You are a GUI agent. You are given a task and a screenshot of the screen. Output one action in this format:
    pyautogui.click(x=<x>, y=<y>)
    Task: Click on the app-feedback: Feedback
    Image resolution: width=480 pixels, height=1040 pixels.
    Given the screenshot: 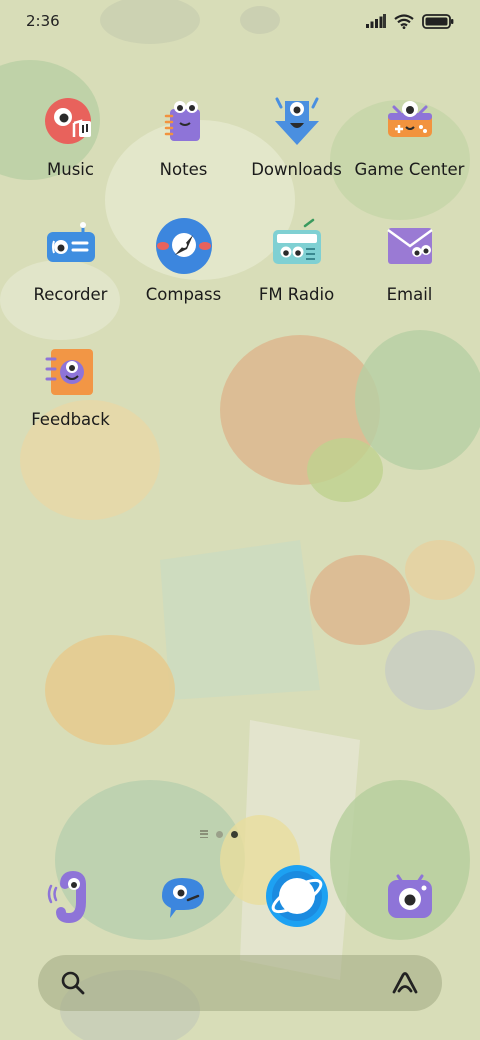 What is the action you would take?
    pyautogui.click(x=70, y=387)
    